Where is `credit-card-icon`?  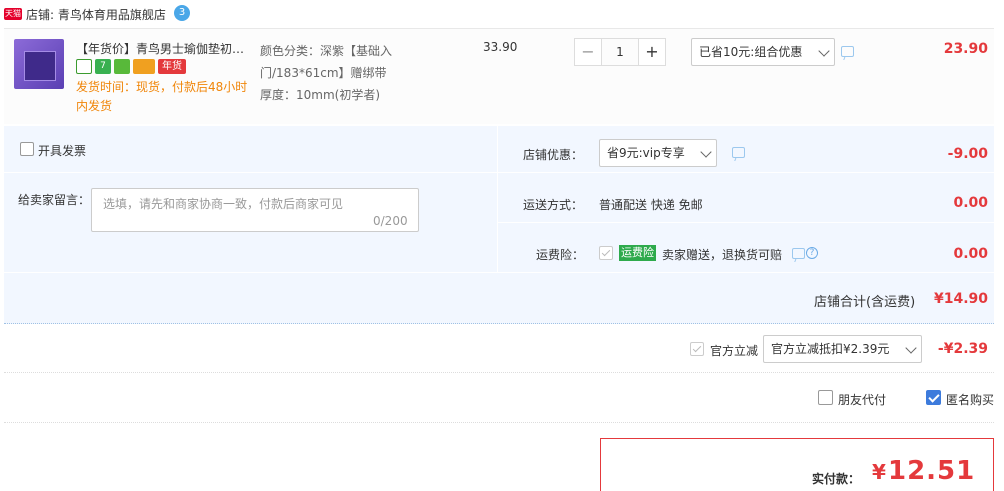 credit-card-icon is located at coordinates (144, 66).